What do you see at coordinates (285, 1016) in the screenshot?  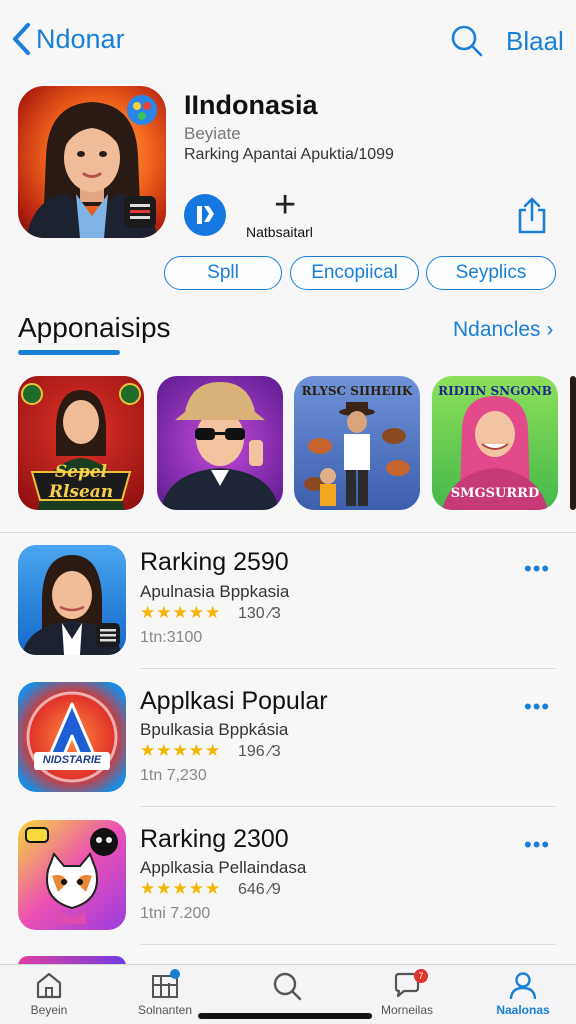 I see `home-indicator` at bounding box center [285, 1016].